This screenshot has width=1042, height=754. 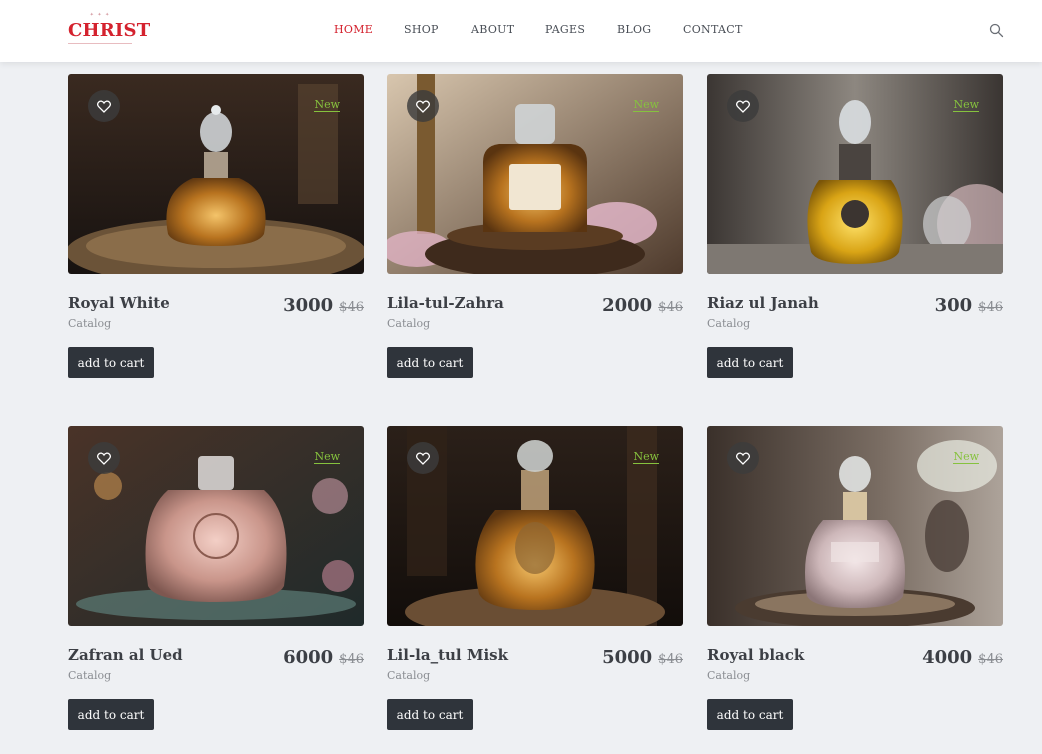 I want to click on brand-name: CHRIST, so click(x=109, y=30).